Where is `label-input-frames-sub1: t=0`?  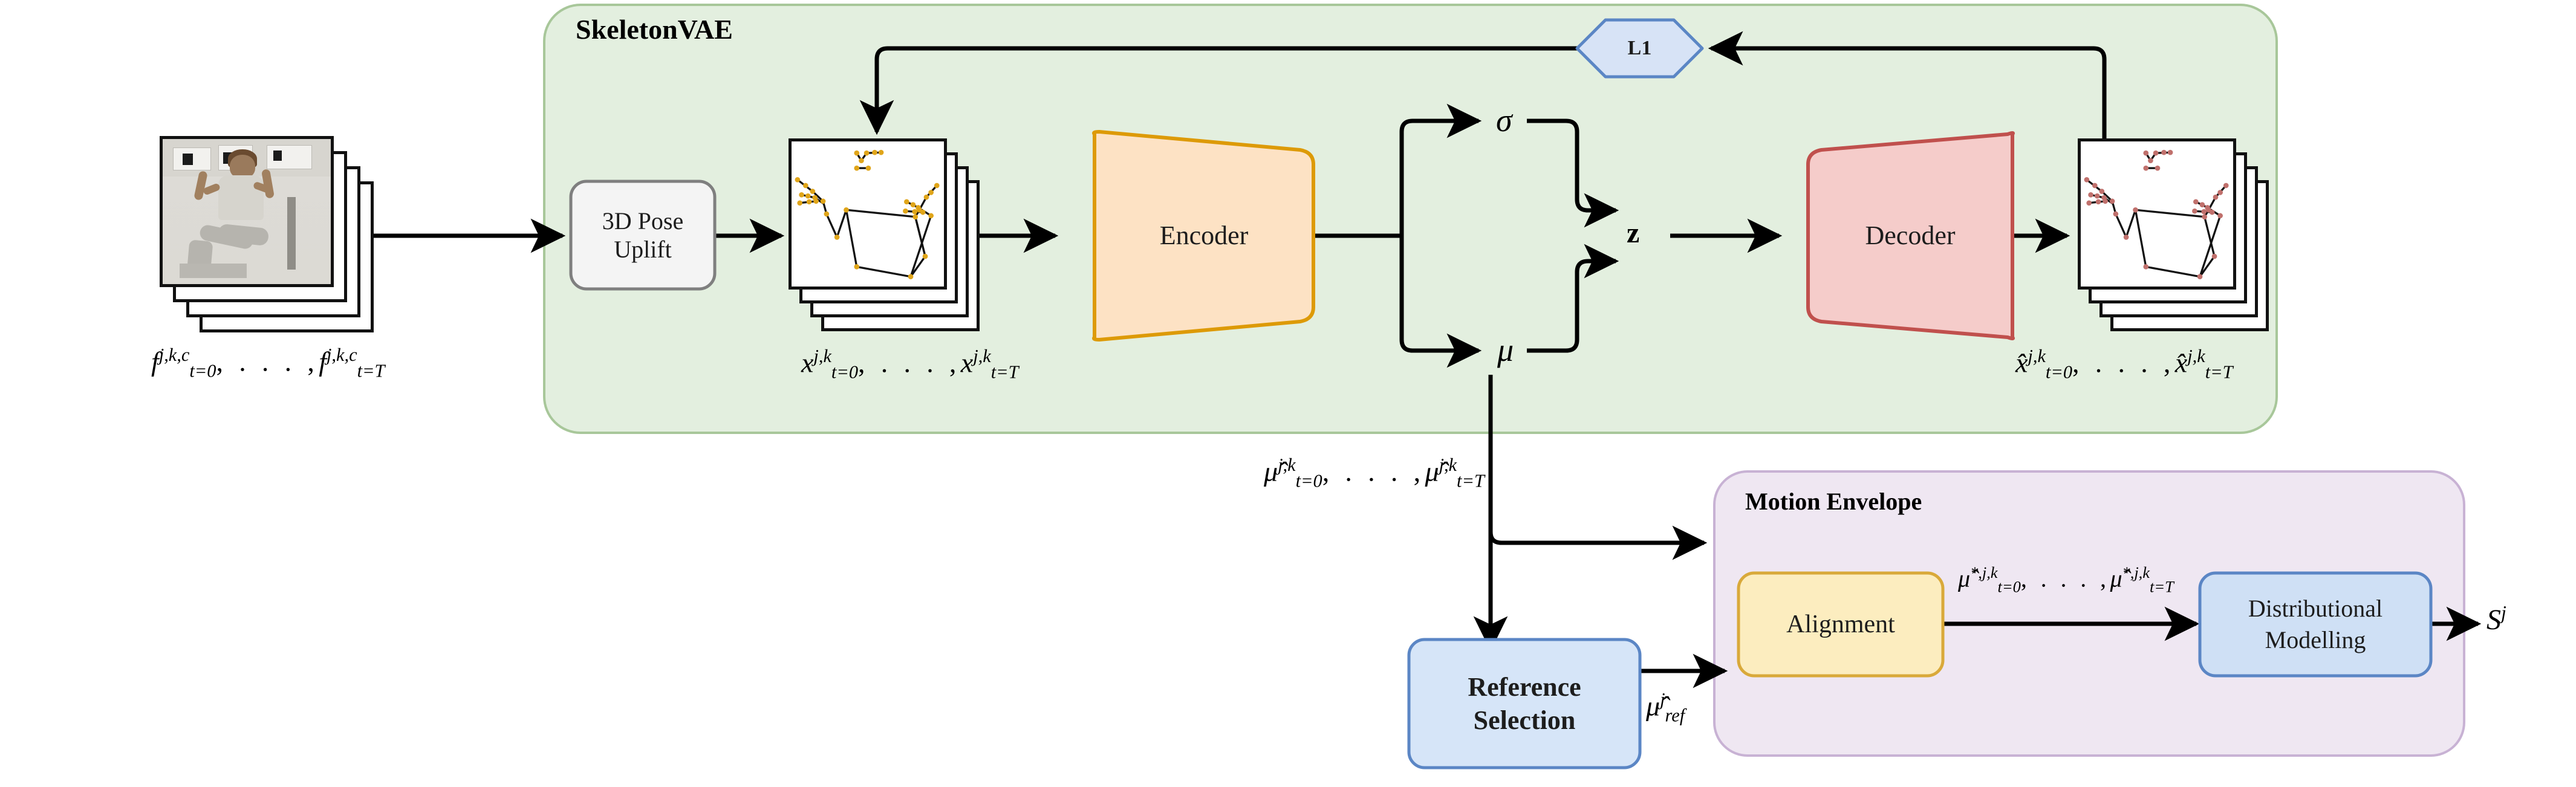
label-input-frames-sub1: t=0 is located at coordinates (202, 370).